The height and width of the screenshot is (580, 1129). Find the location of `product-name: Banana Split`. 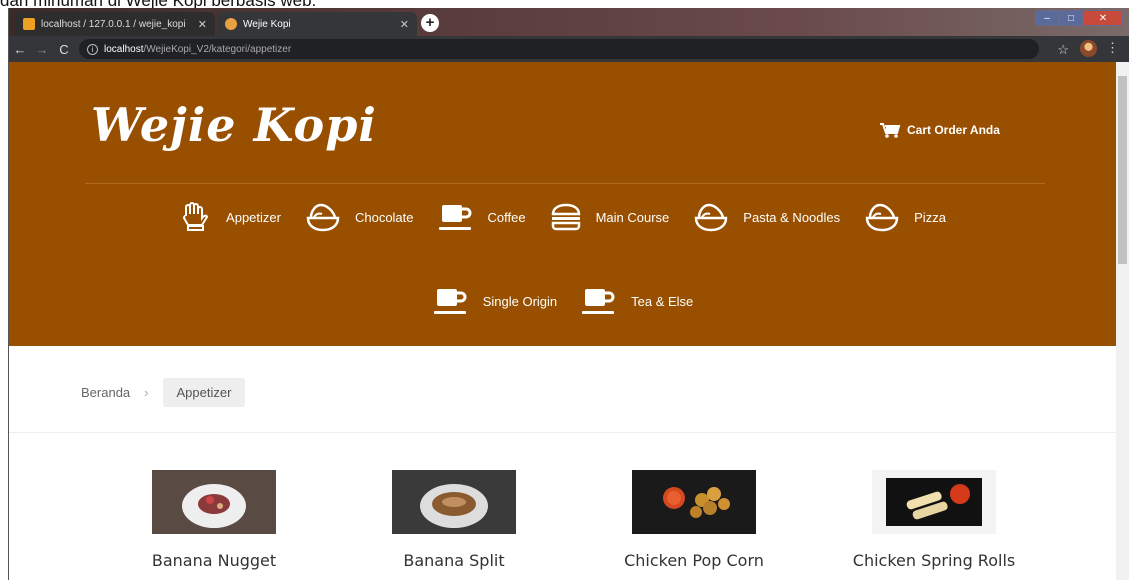

product-name: Banana Split is located at coordinates (454, 560).